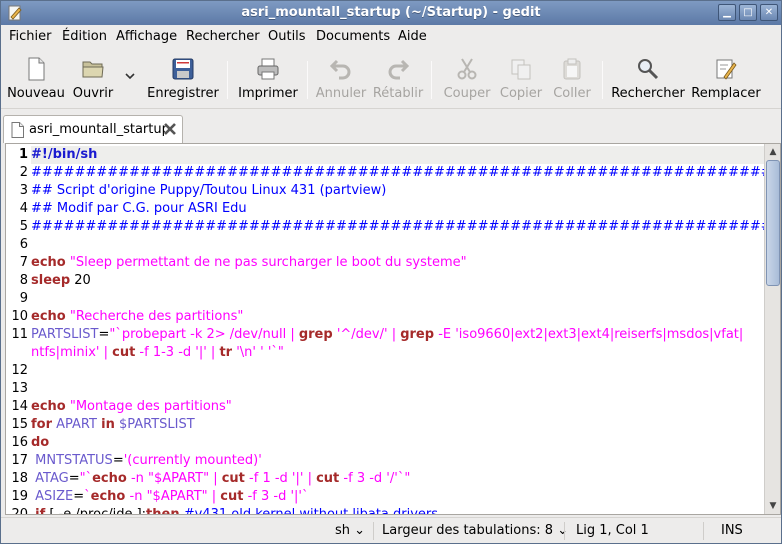 The height and width of the screenshot is (544, 782). Describe the element at coordinates (23, 244) in the screenshot. I see `line-number: 6` at that location.